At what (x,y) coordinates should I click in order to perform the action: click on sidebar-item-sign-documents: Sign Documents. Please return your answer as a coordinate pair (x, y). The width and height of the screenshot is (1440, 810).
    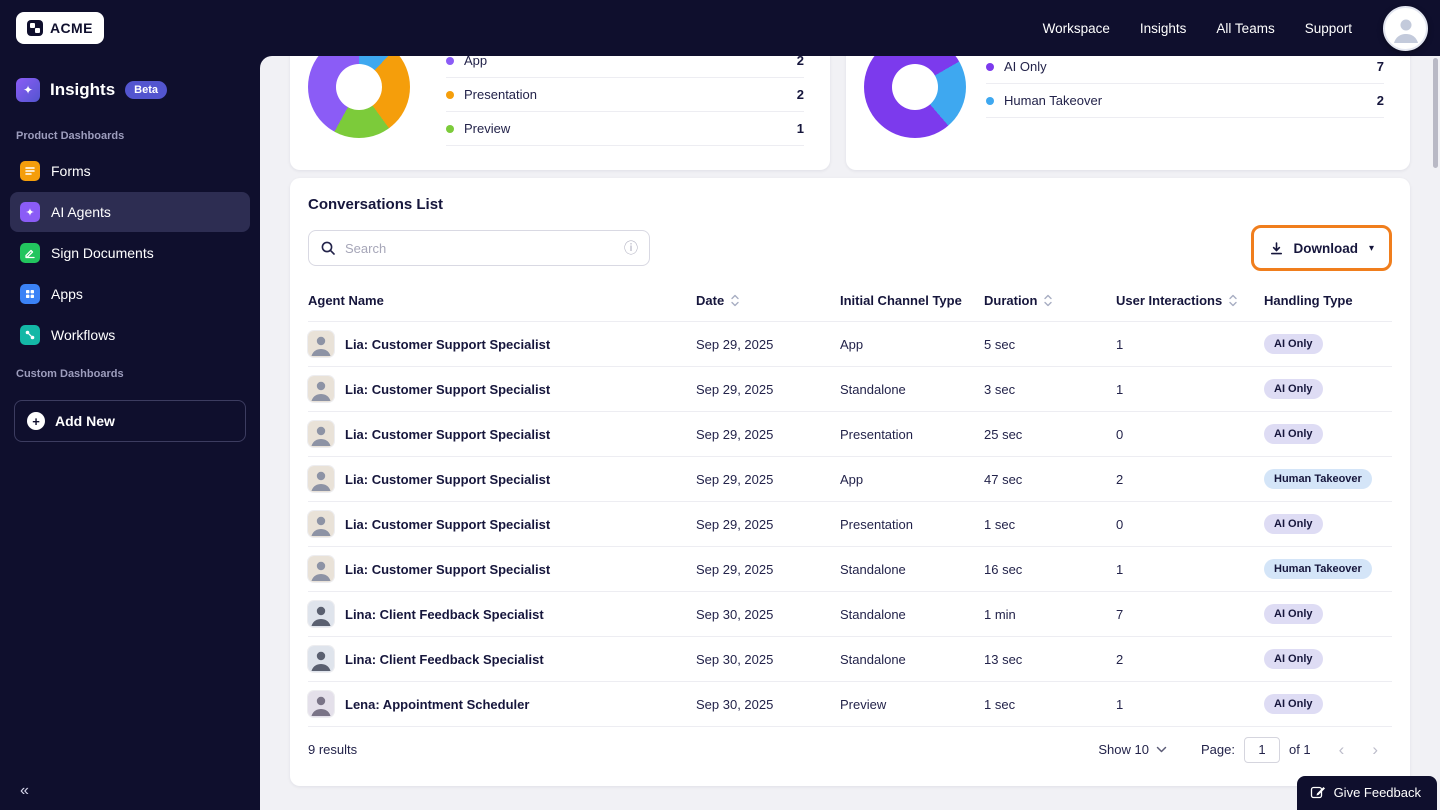
    Looking at the image, I should click on (130, 253).